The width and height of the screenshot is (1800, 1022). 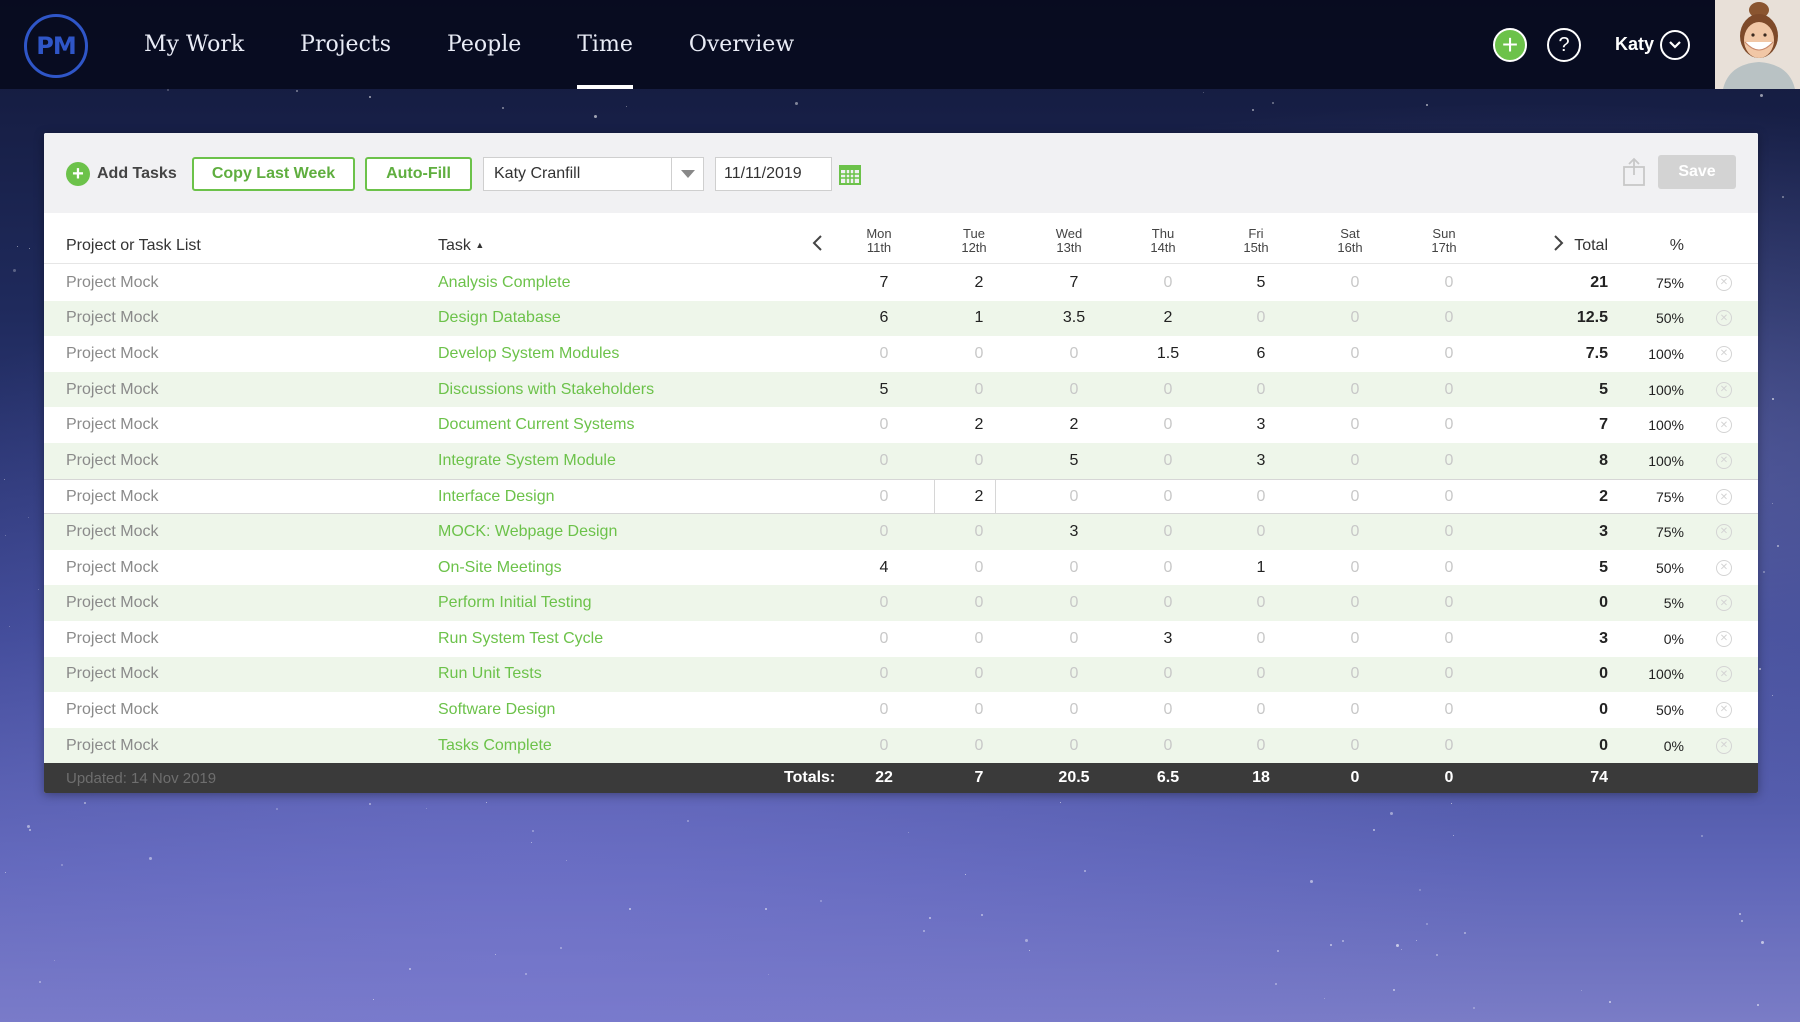 What do you see at coordinates (618, 675) in the screenshot?
I see `task-link: Run Unit Tests` at bounding box center [618, 675].